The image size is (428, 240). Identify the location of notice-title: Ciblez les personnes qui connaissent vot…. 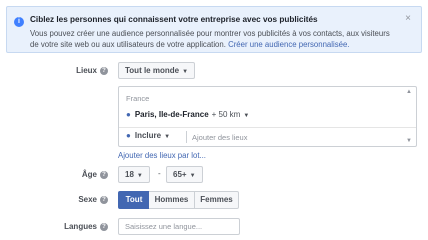
(174, 19).